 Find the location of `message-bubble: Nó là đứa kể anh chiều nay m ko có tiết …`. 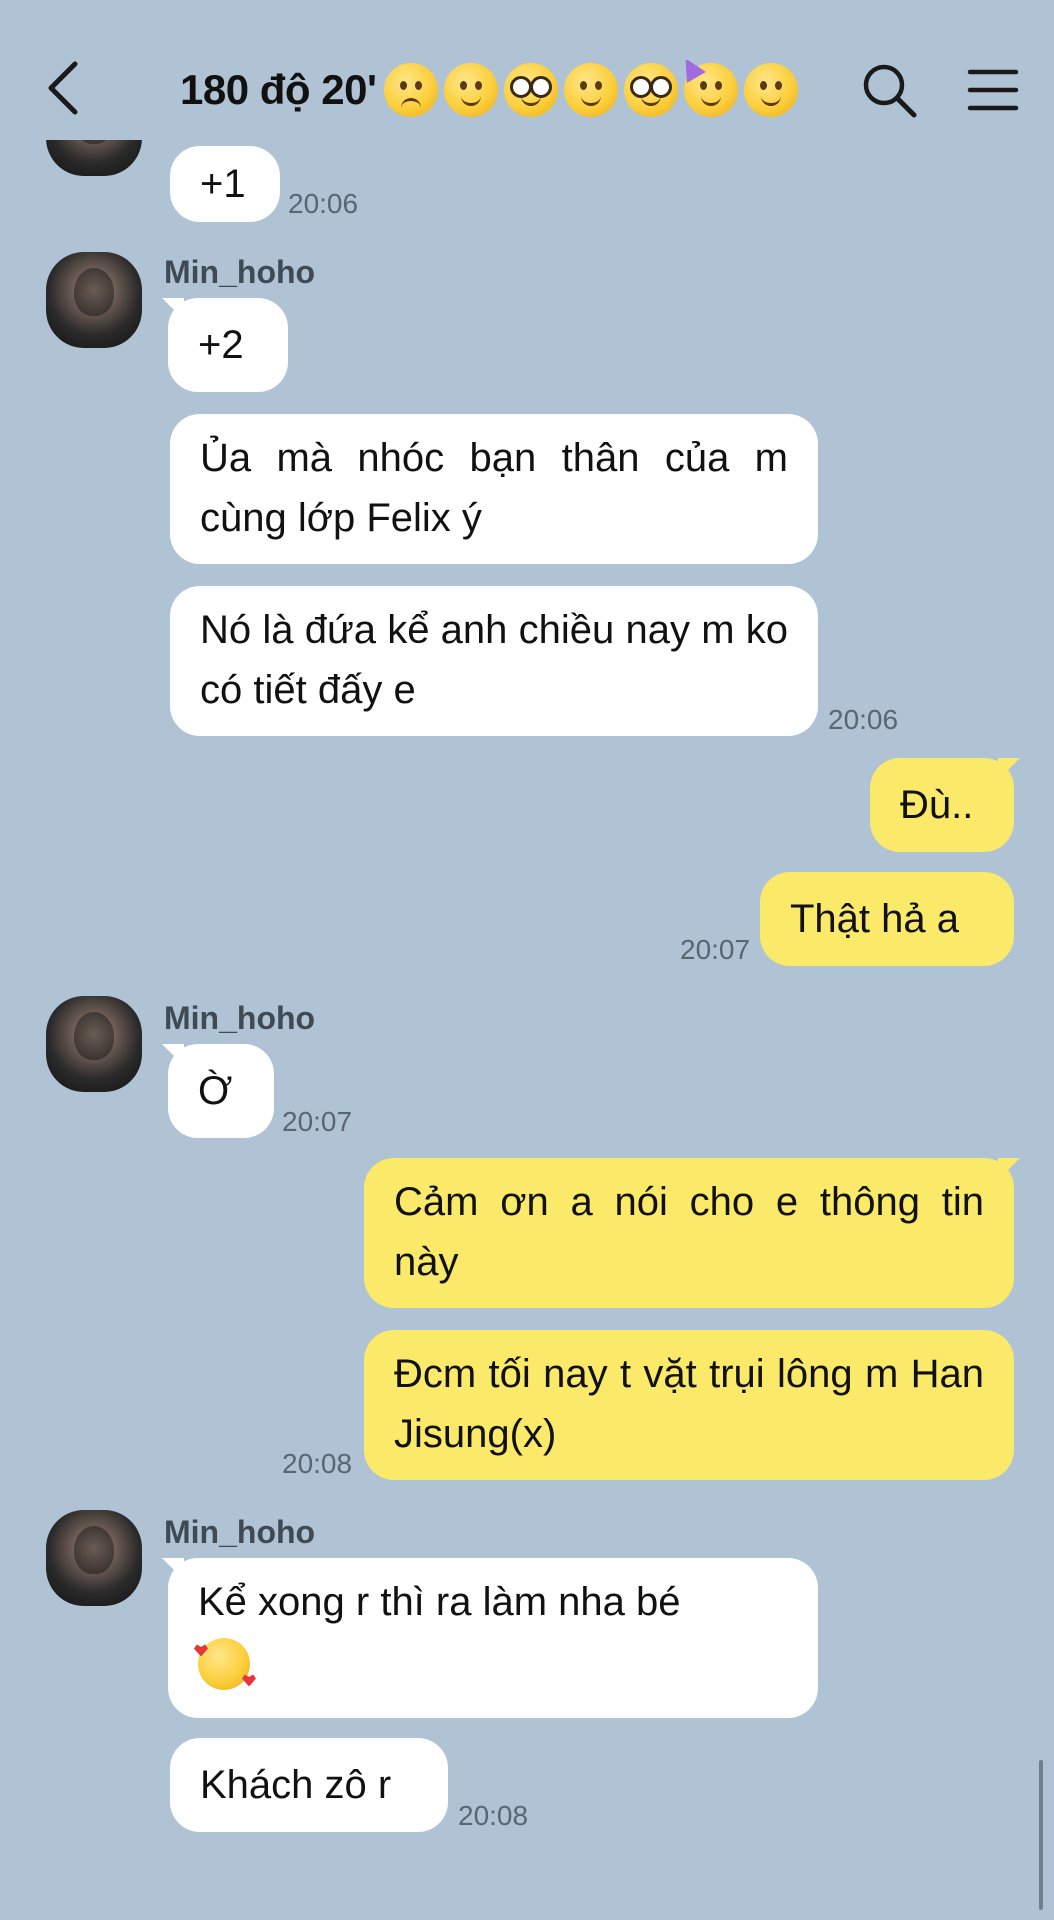

message-bubble: Nó là đứa kể anh chiều nay m ko có tiết … is located at coordinates (494, 661).